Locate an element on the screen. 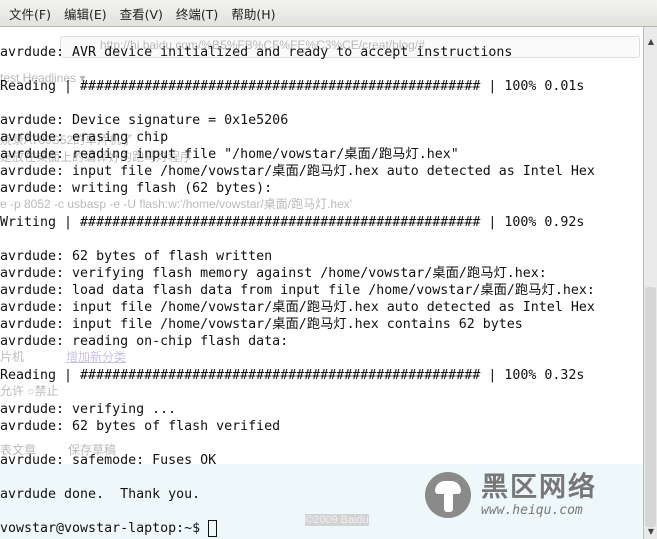 The width and height of the screenshot is (657, 539). terminal-line: avrdude: erasing chip is located at coordinates (84, 137).